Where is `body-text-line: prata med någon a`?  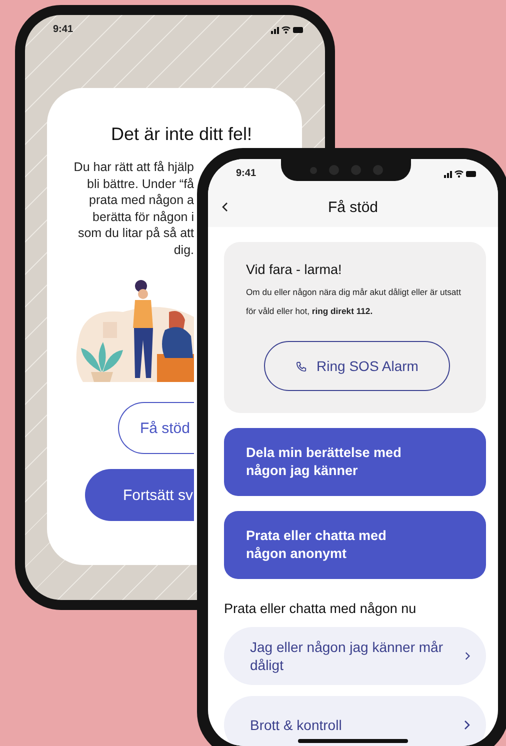
body-text-line: prata med någon a is located at coordinates (141, 200).